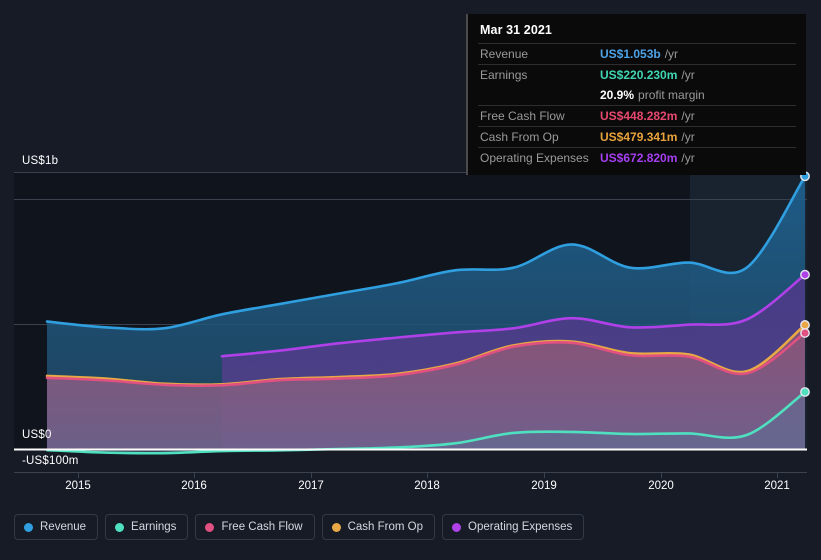 The image size is (821, 560). Describe the element at coordinates (805, 325) in the screenshot. I see `endpoint-marker-cash-from-op` at that location.